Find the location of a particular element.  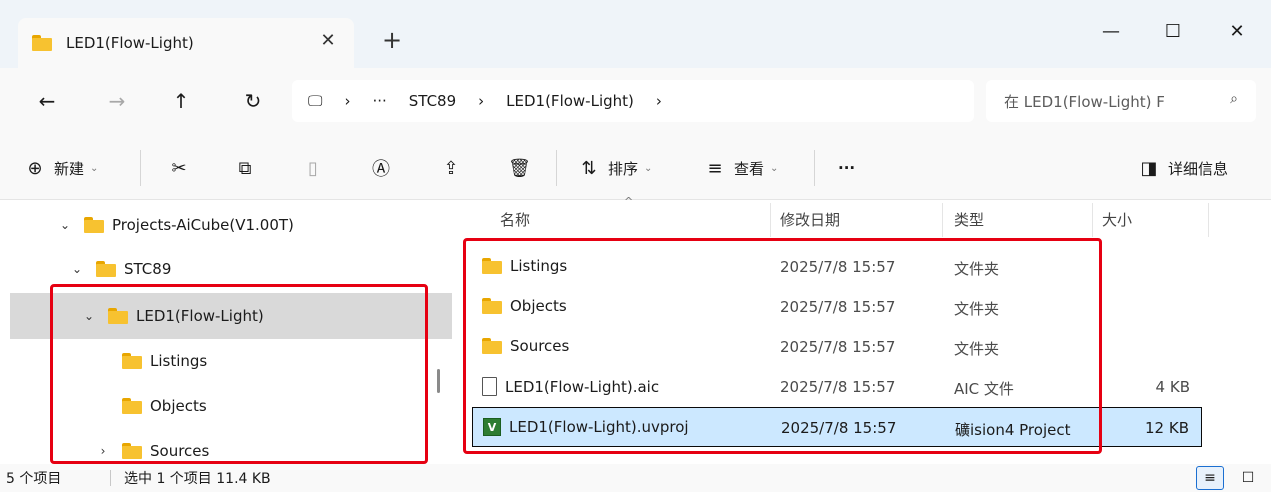

breadcrumb-led1: LED1(Flow-Light) is located at coordinates (570, 101).